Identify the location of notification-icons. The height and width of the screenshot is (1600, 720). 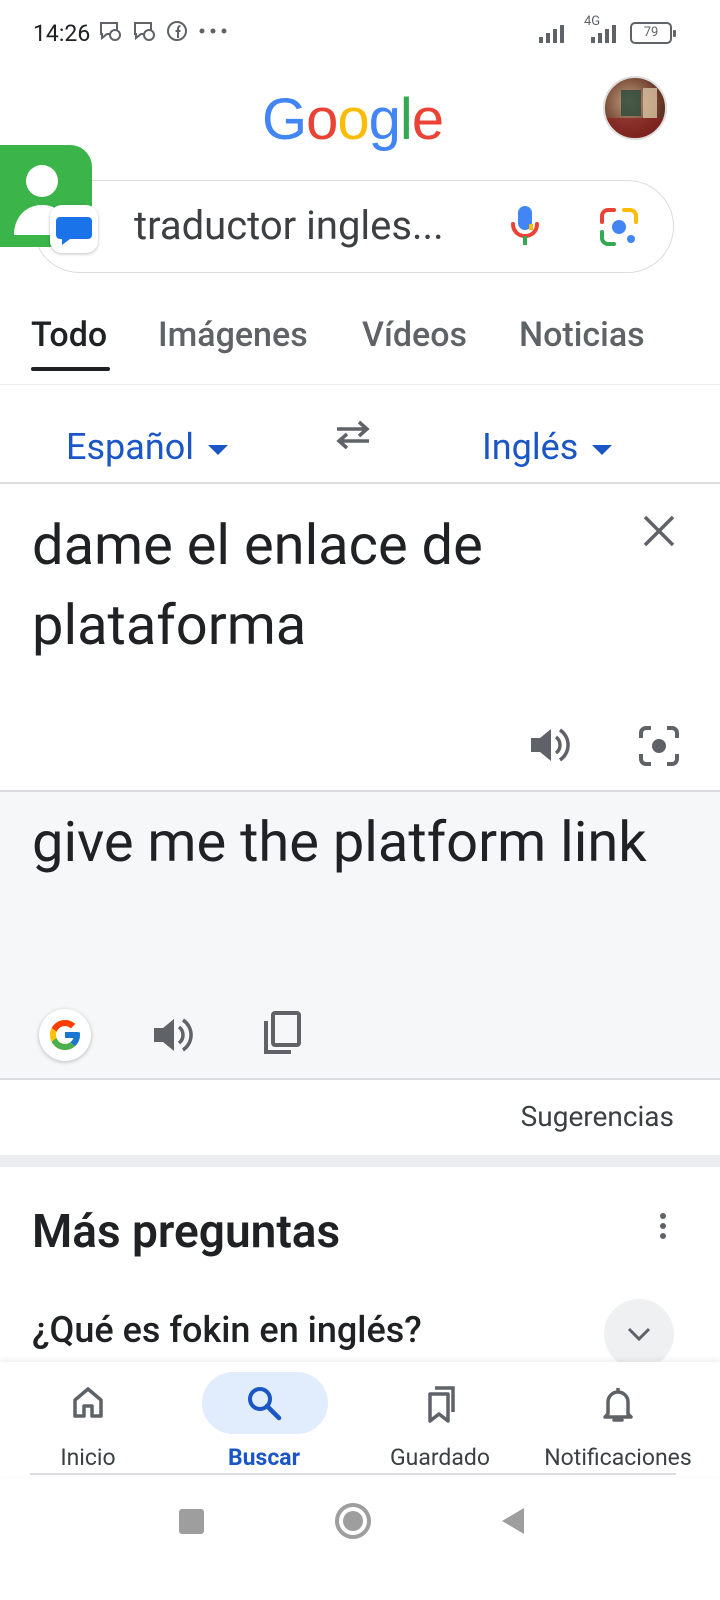
(163, 31).